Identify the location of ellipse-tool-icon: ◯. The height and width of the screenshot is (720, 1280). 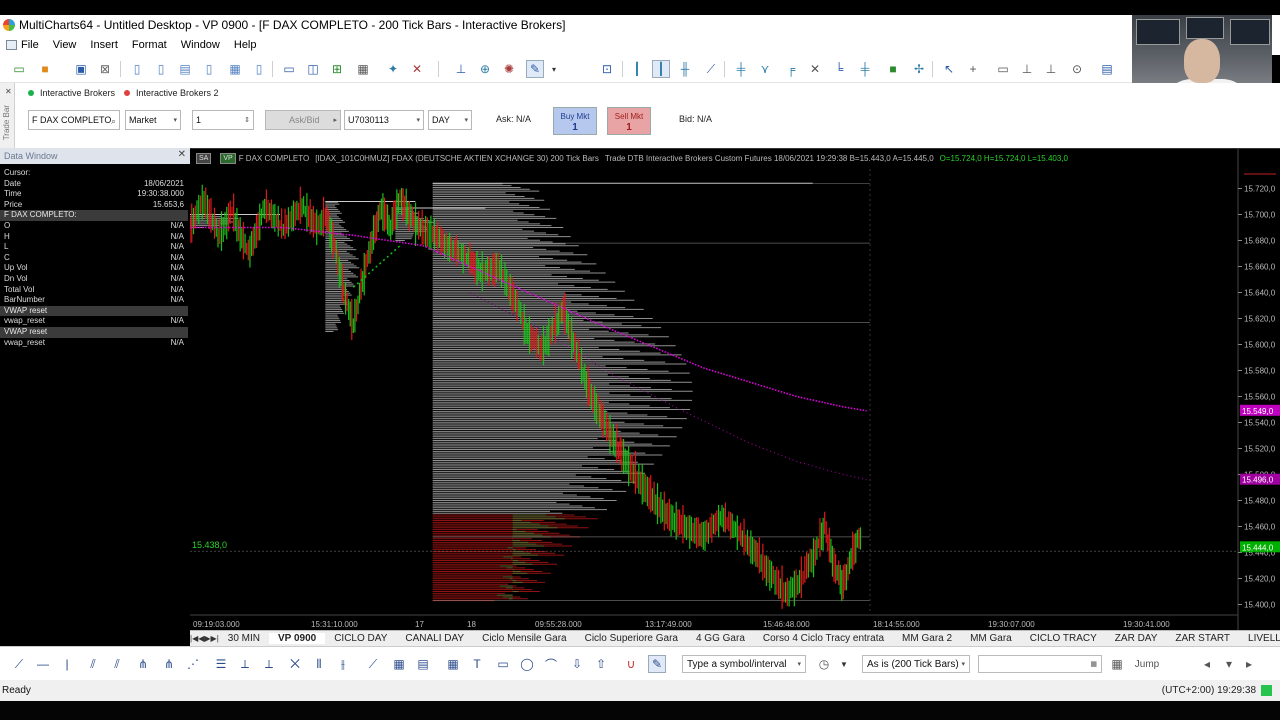
(527, 664).